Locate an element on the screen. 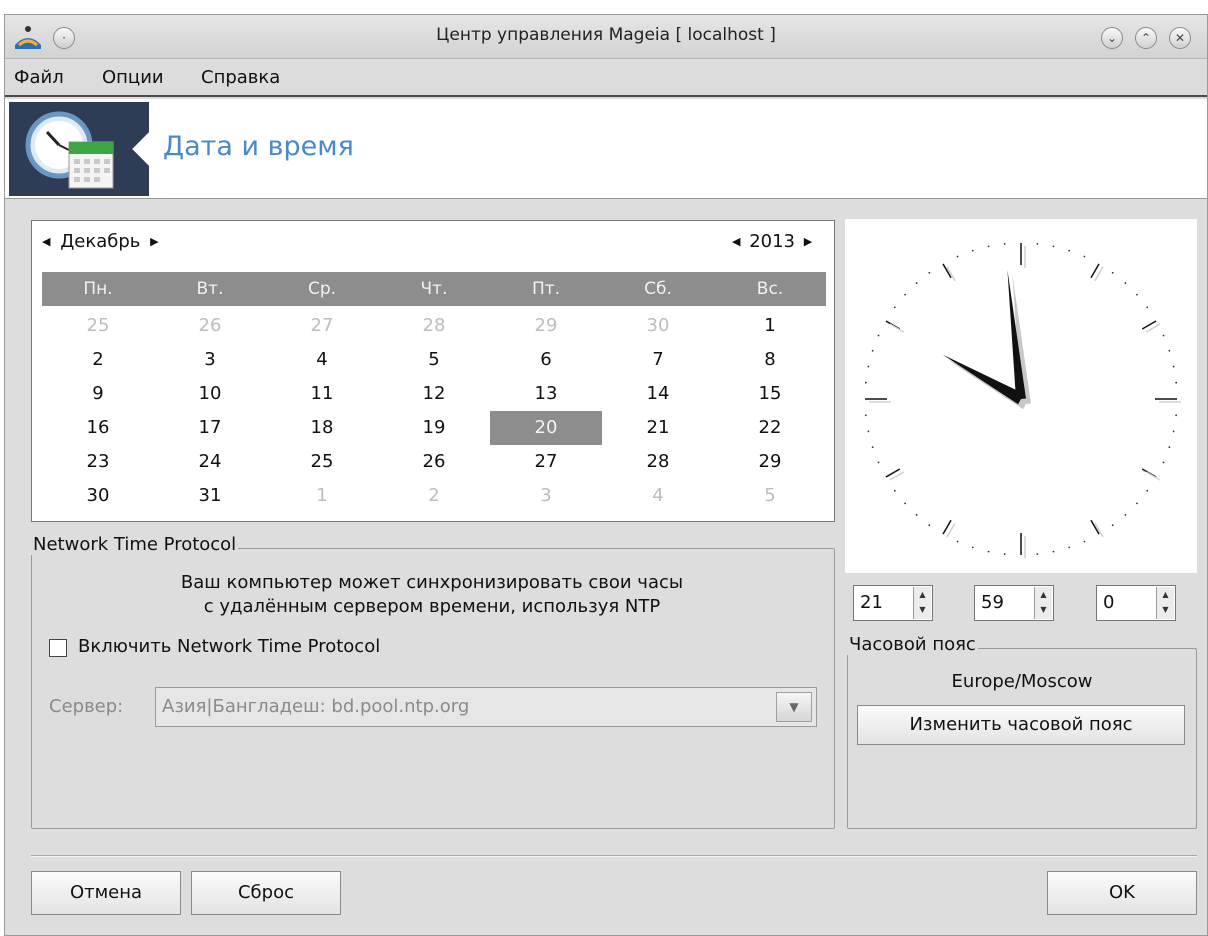  calendar-day: 31 is located at coordinates (210, 496).